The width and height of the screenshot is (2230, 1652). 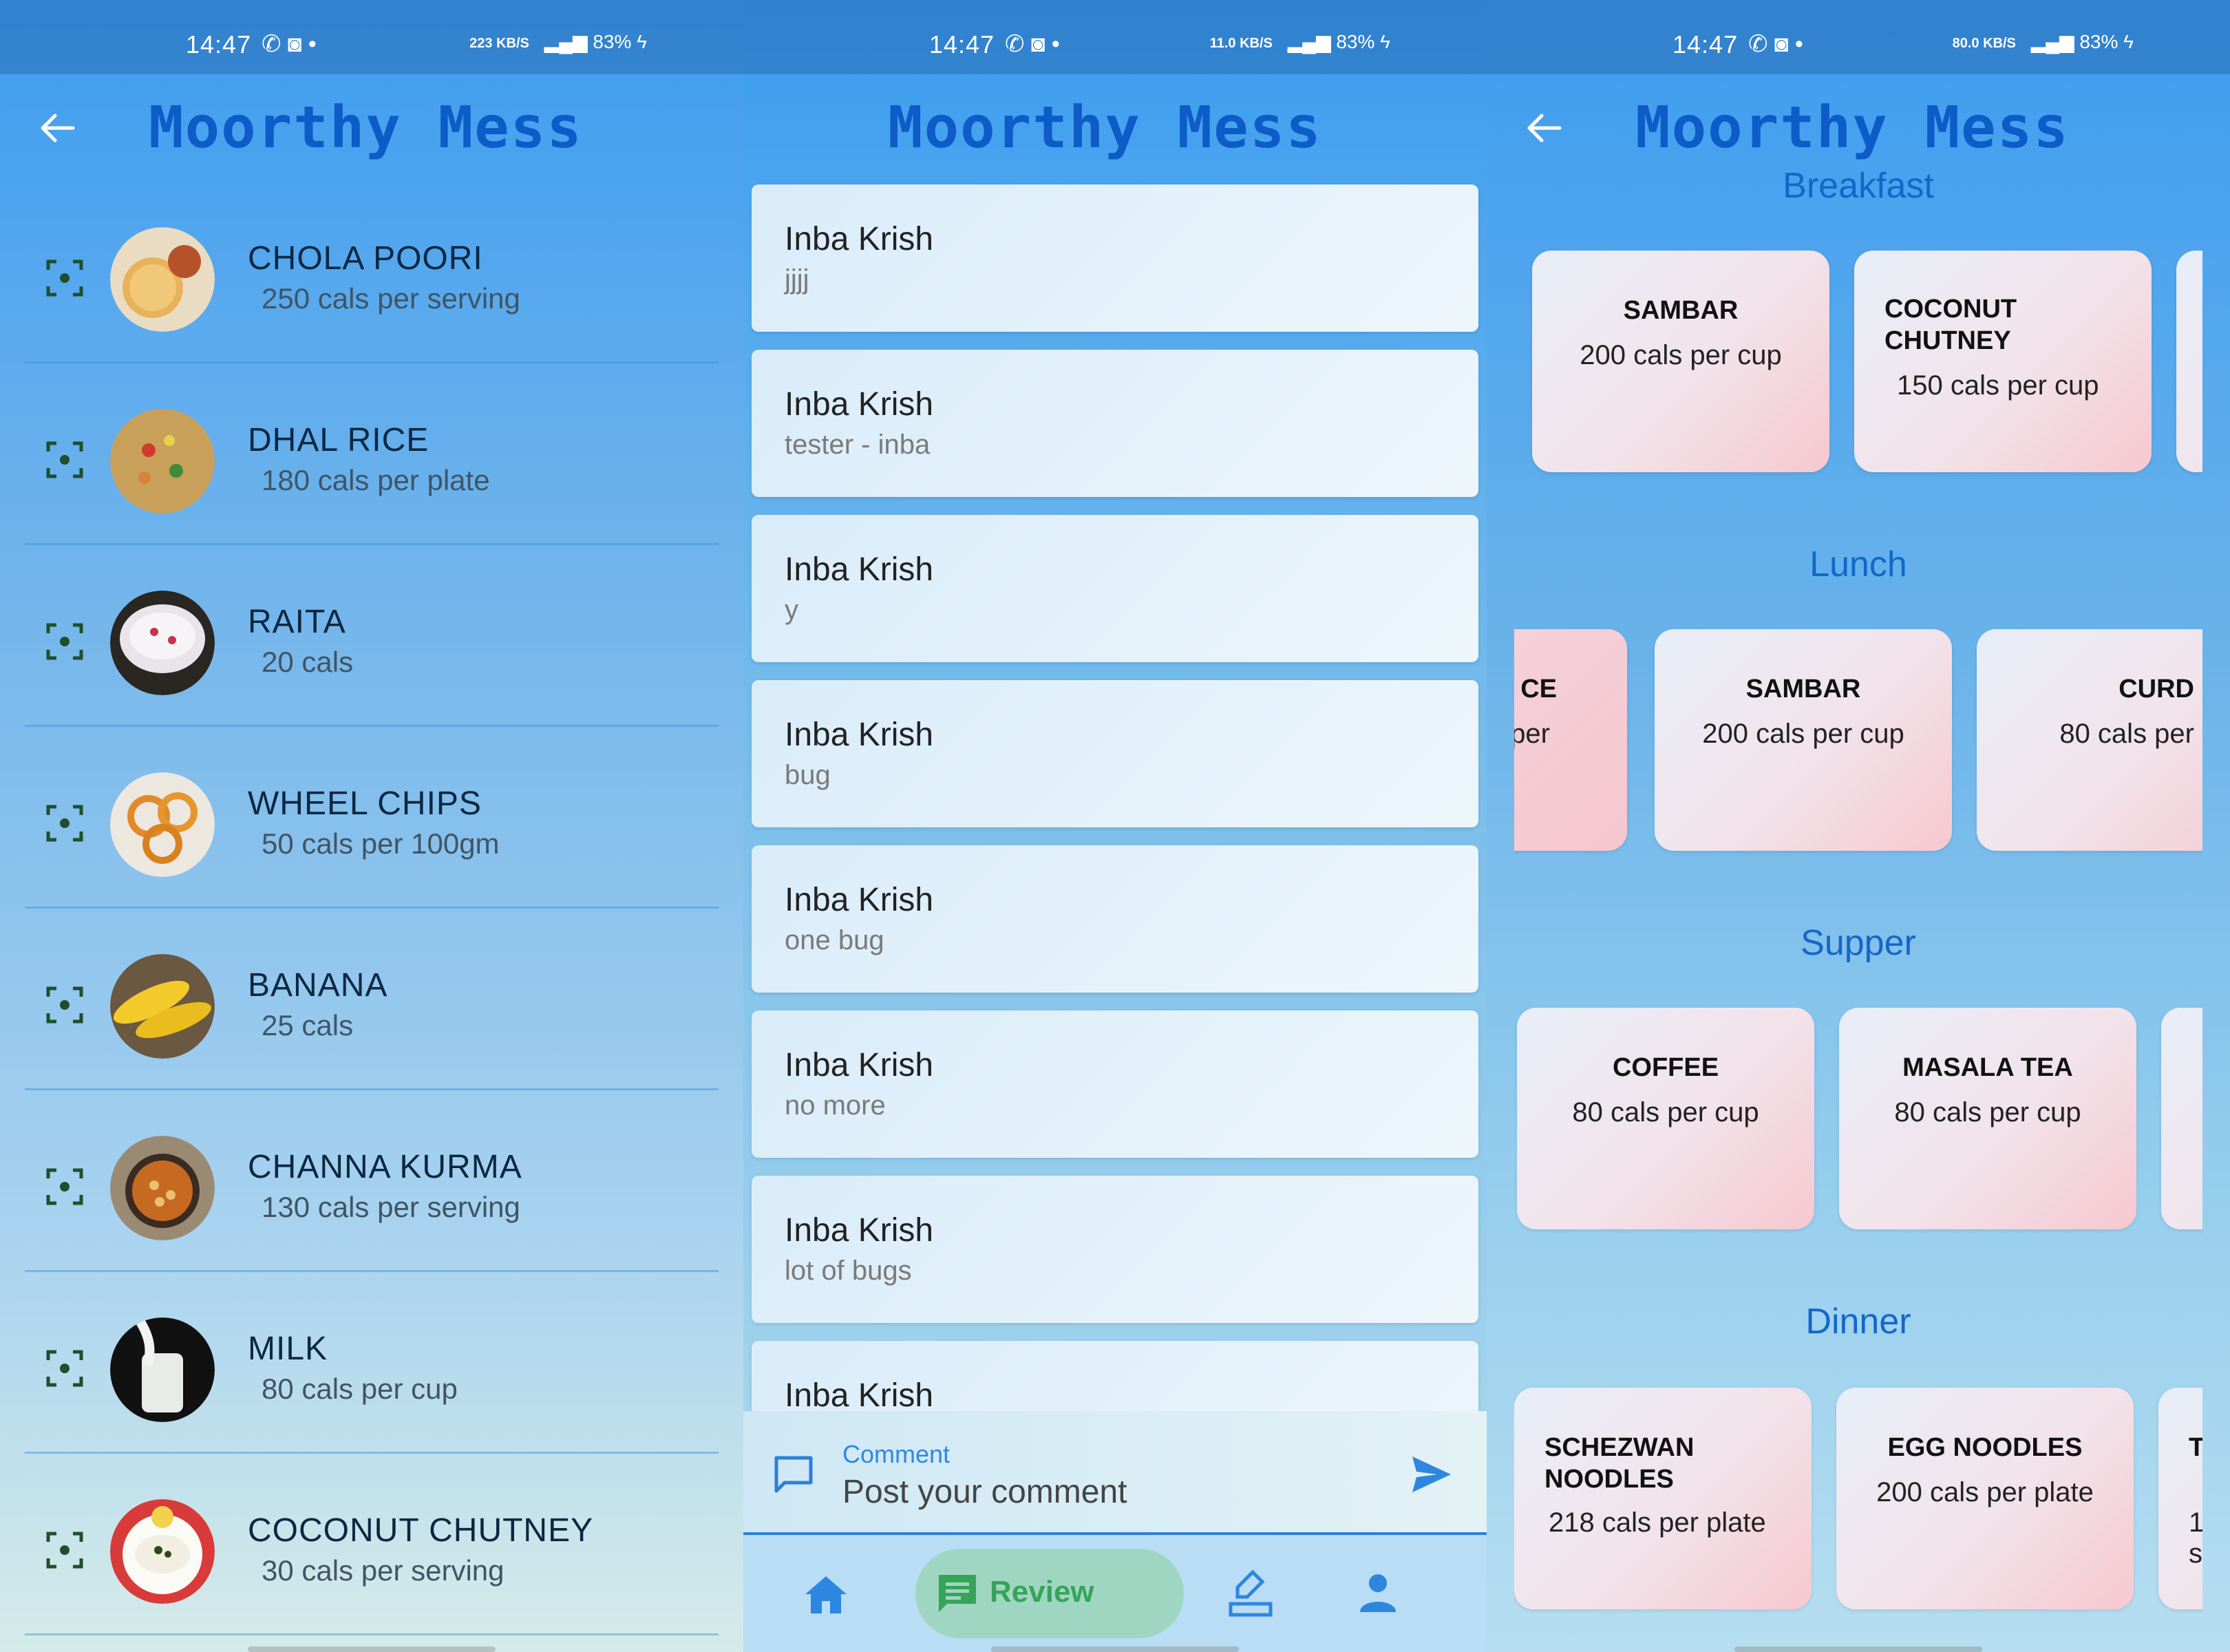 I want to click on comment-icon, so click(x=793, y=1475).